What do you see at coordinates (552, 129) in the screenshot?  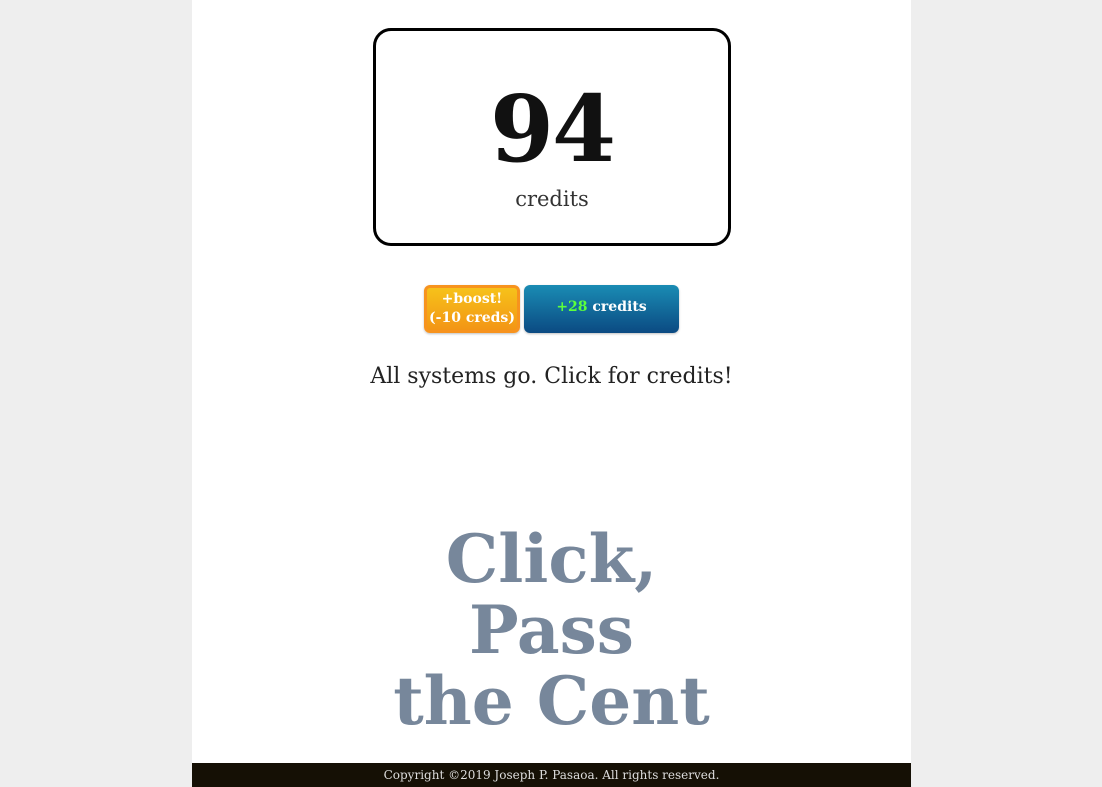 I see `credit-count: 94` at bounding box center [552, 129].